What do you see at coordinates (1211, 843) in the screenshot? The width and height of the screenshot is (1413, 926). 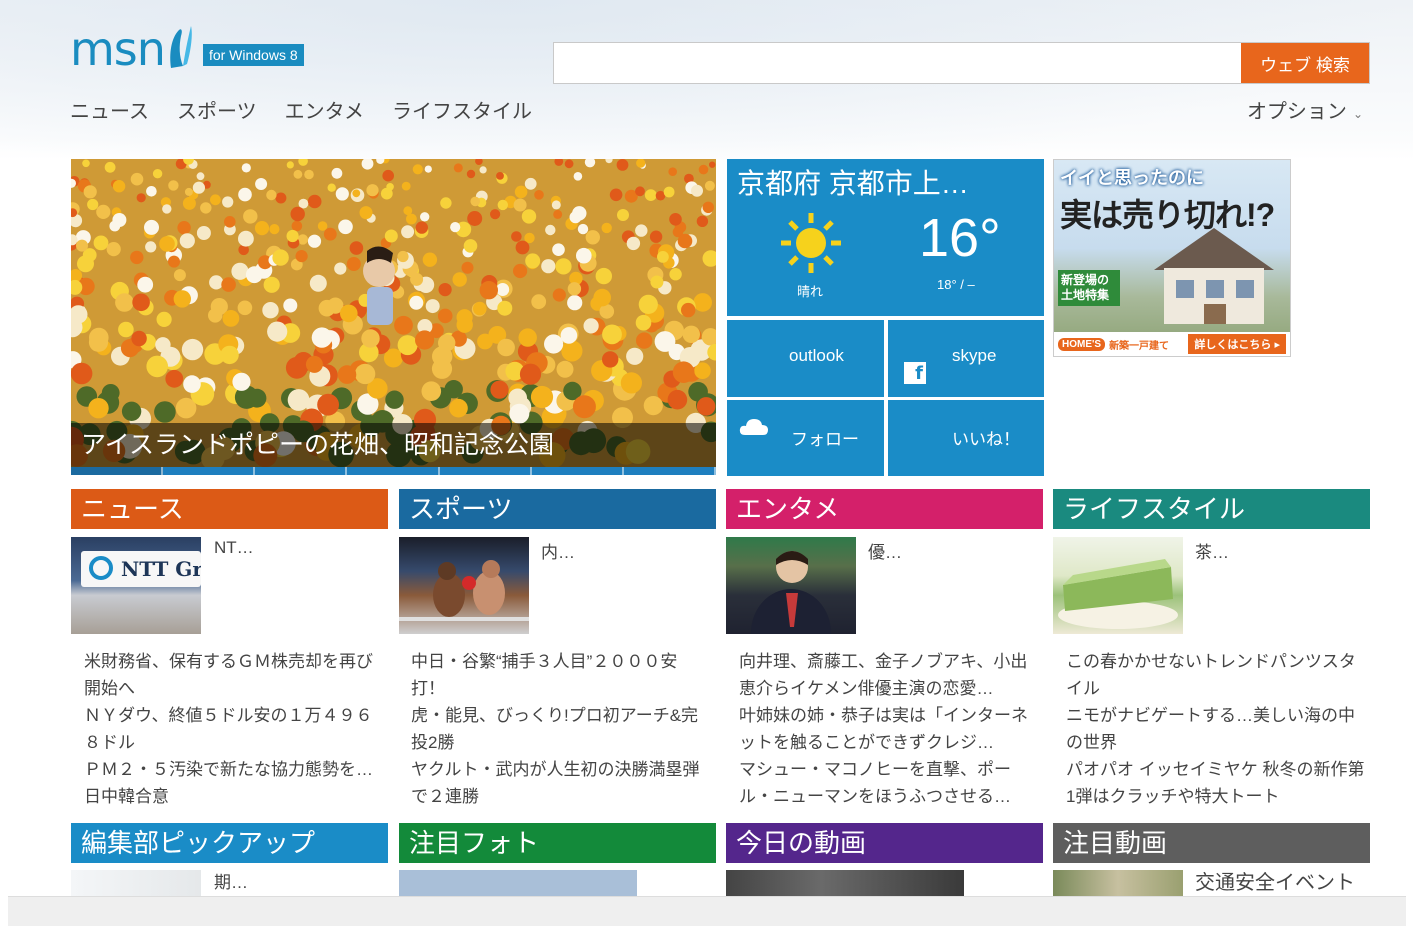 I see `section-header-featured-videos: 注目動画` at bounding box center [1211, 843].